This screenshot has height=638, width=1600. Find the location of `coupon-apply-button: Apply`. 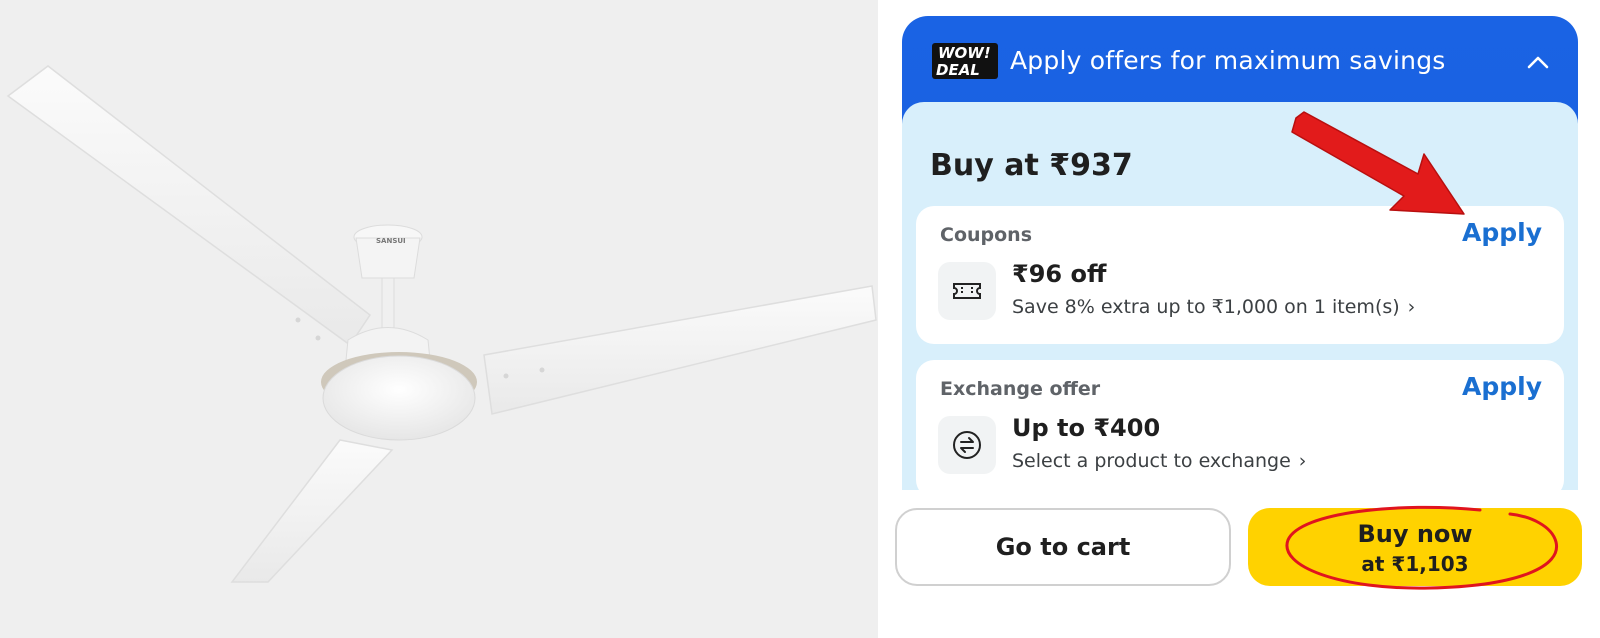

coupon-apply-button: Apply is located at coordinates (1502, 232).